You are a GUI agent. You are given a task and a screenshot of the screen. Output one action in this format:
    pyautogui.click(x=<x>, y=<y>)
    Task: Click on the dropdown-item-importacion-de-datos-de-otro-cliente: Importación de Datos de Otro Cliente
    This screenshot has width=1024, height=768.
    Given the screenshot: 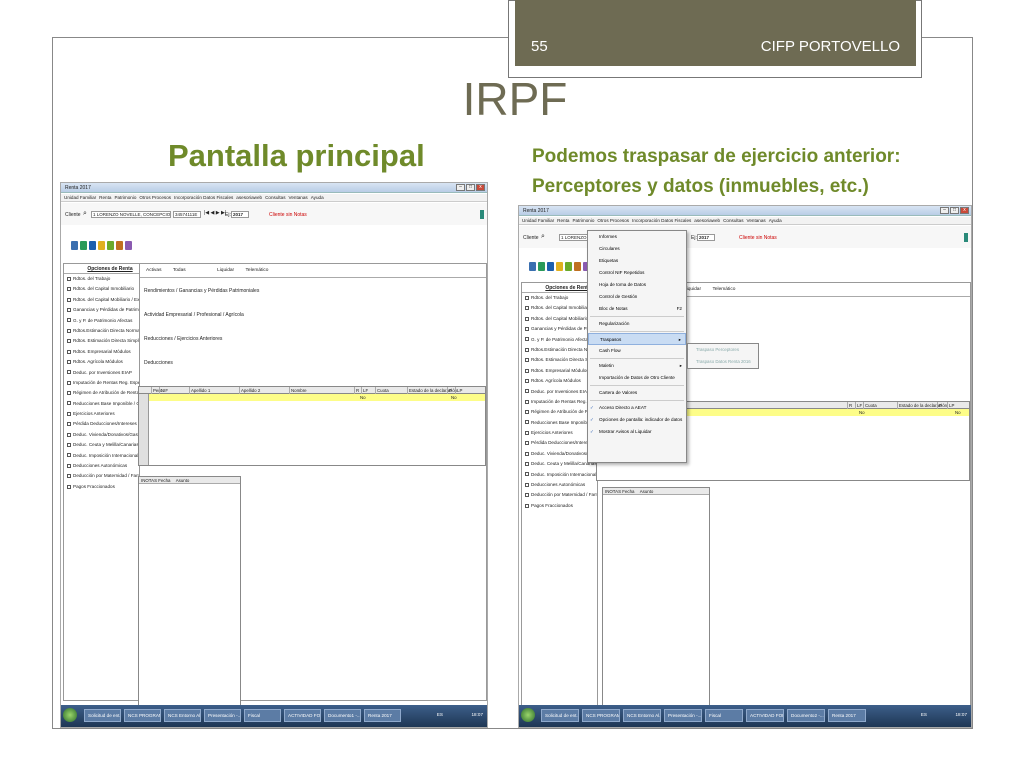 What is the action you would take?
    pyautogui.click(x=637, y=378)
    